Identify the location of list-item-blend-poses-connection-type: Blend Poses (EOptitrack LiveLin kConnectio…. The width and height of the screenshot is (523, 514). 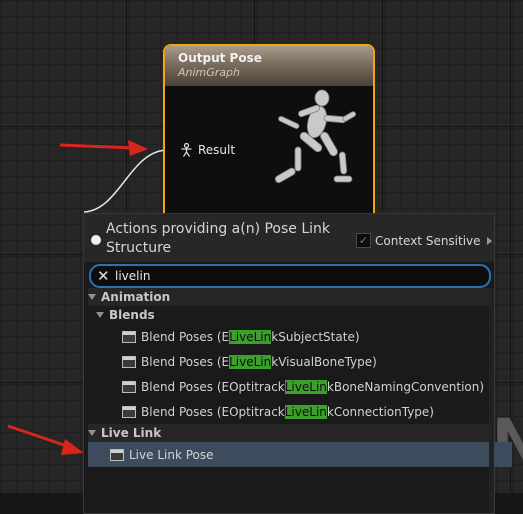
(305, 411).